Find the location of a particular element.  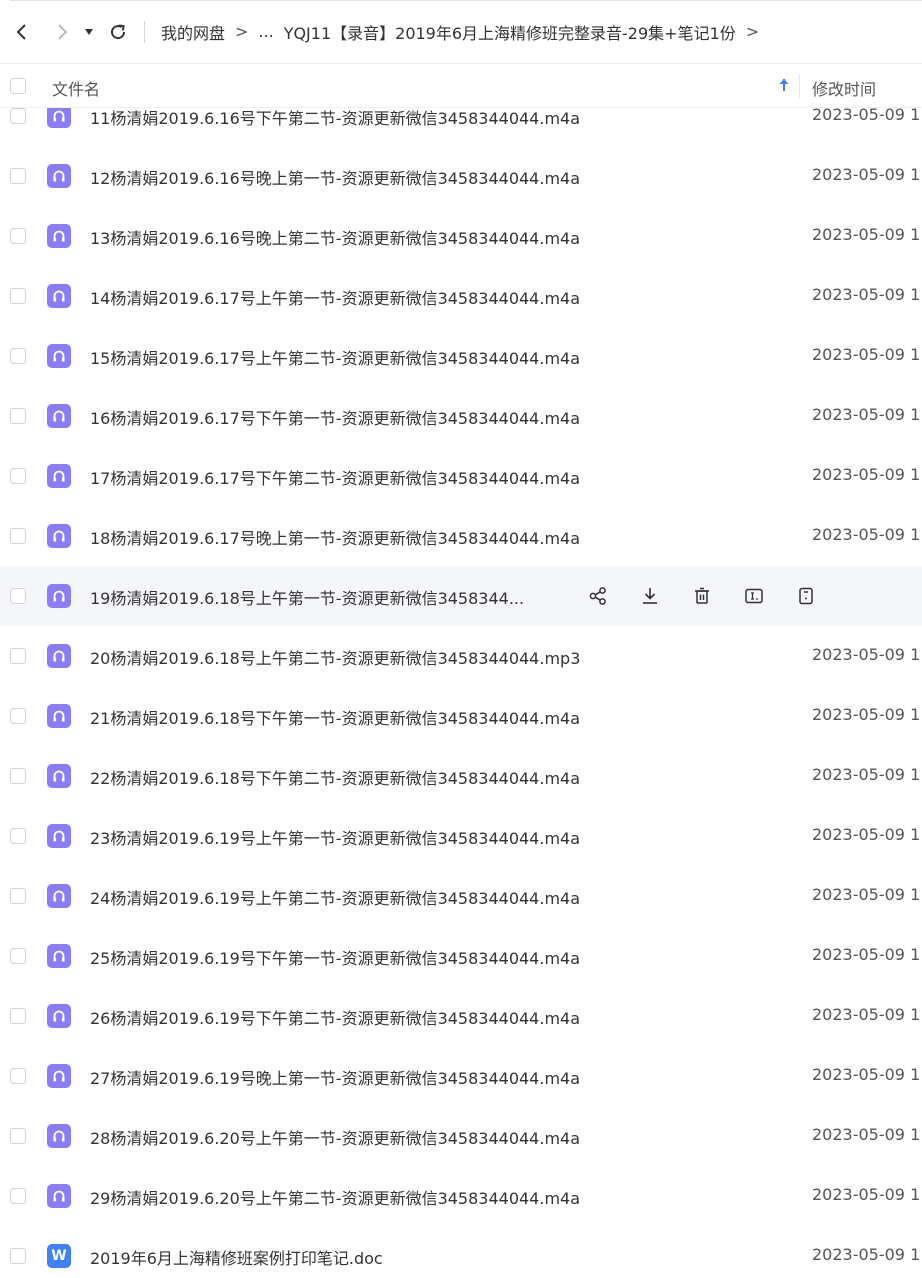

sort-ascending-icon is located at coordinates (784, 85).